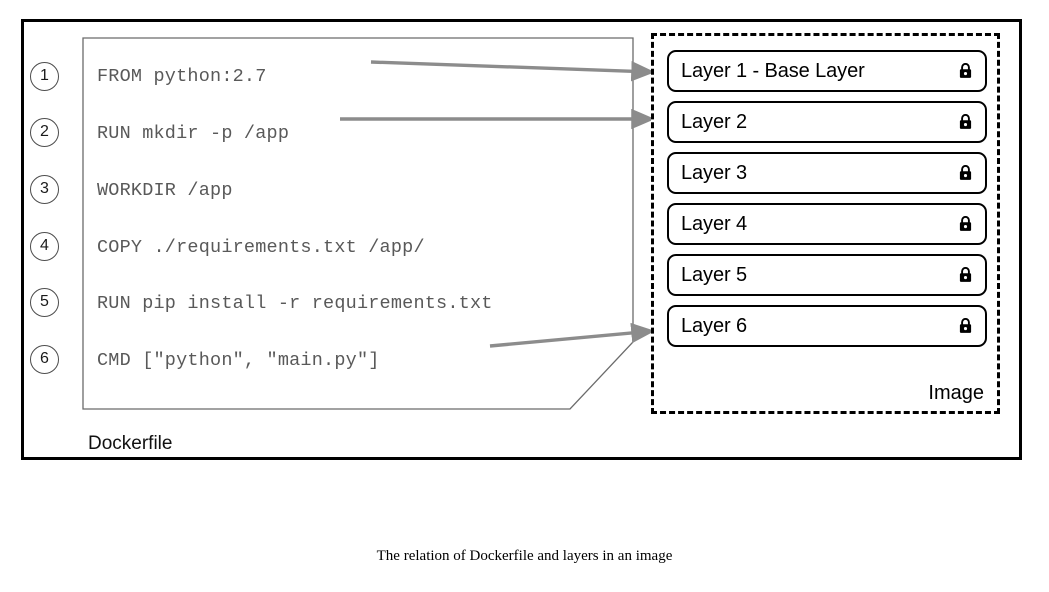  What do you see at coordinates (827, 173) in the screenshot?
I see `layer-box-3: Layer 3` at bounding box center [827, 173].